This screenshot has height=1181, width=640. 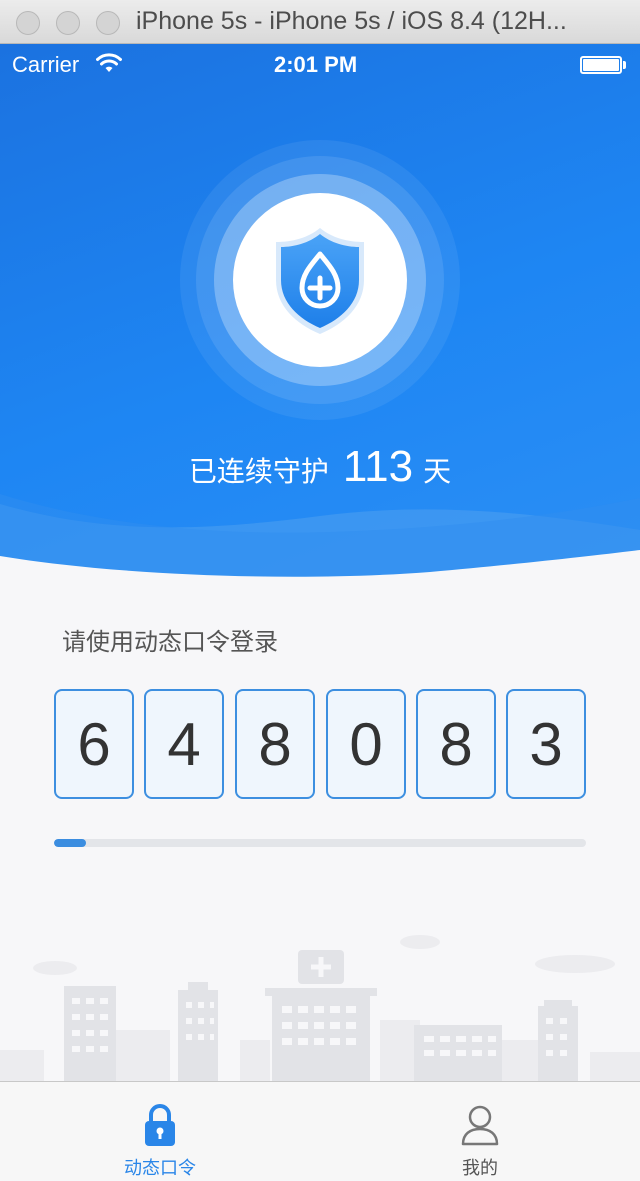 I want to click on person-icon, so click(x=480, y=1127).